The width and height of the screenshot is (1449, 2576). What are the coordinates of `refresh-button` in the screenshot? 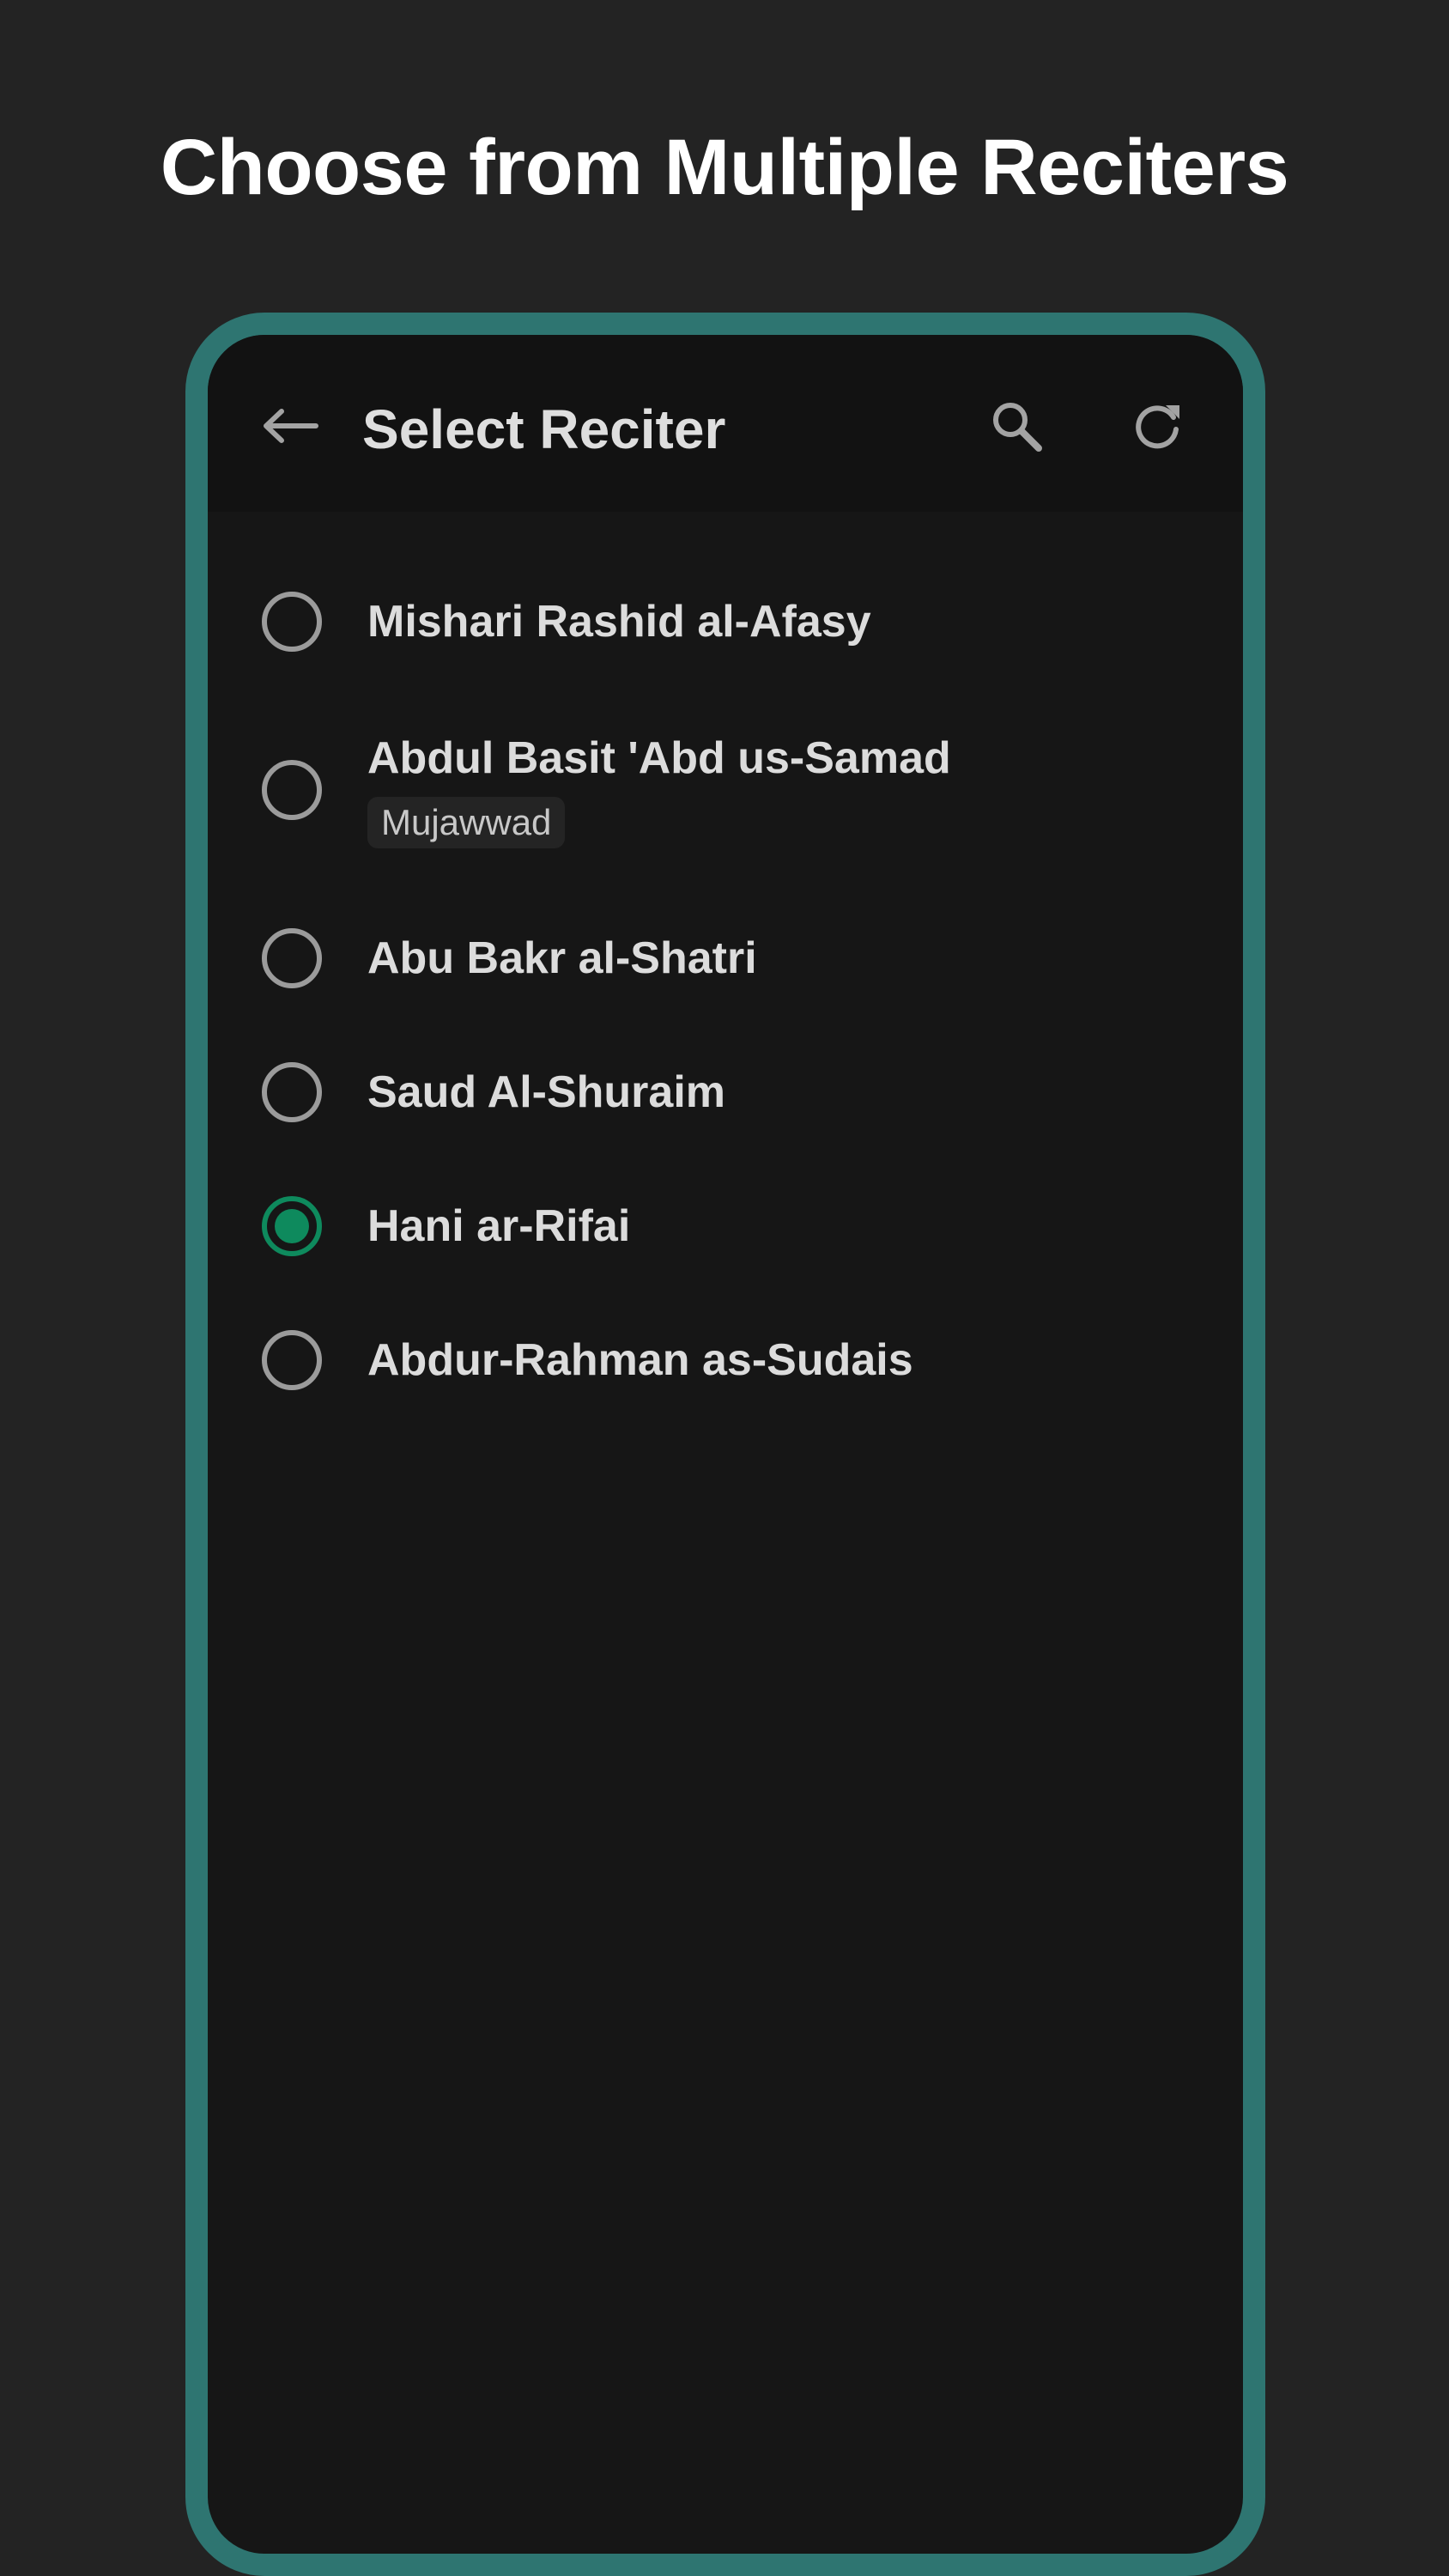 It's located at (1157, 426).